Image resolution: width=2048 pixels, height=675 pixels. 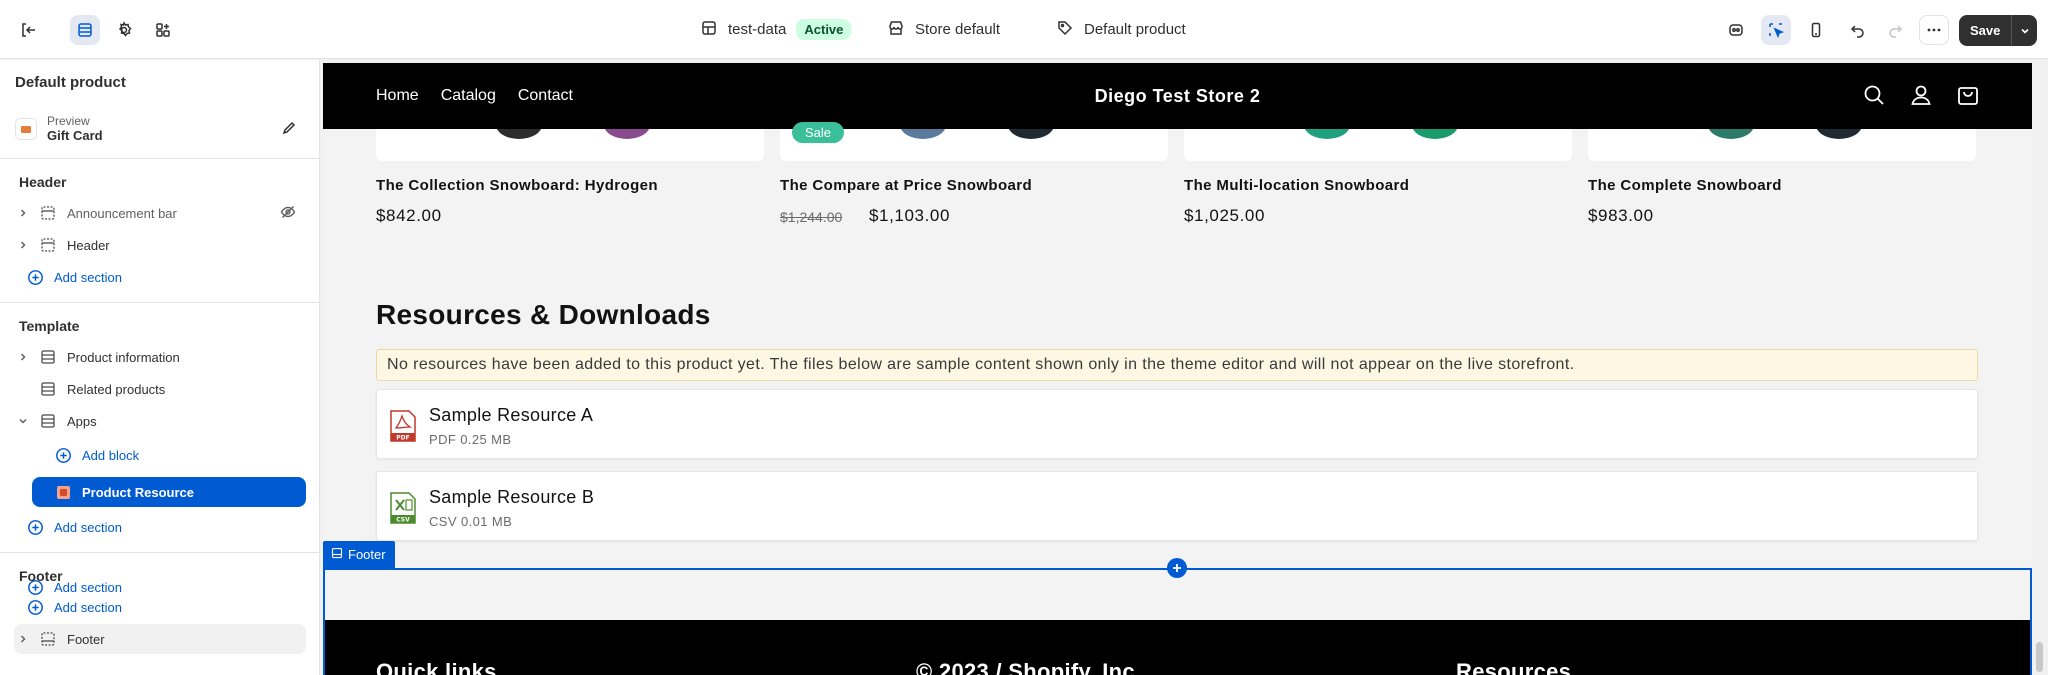 What do you see at coordinates (169, 455) in the screenshot?
I see `add-block-button: Add block` at bounding box center [169, 455].